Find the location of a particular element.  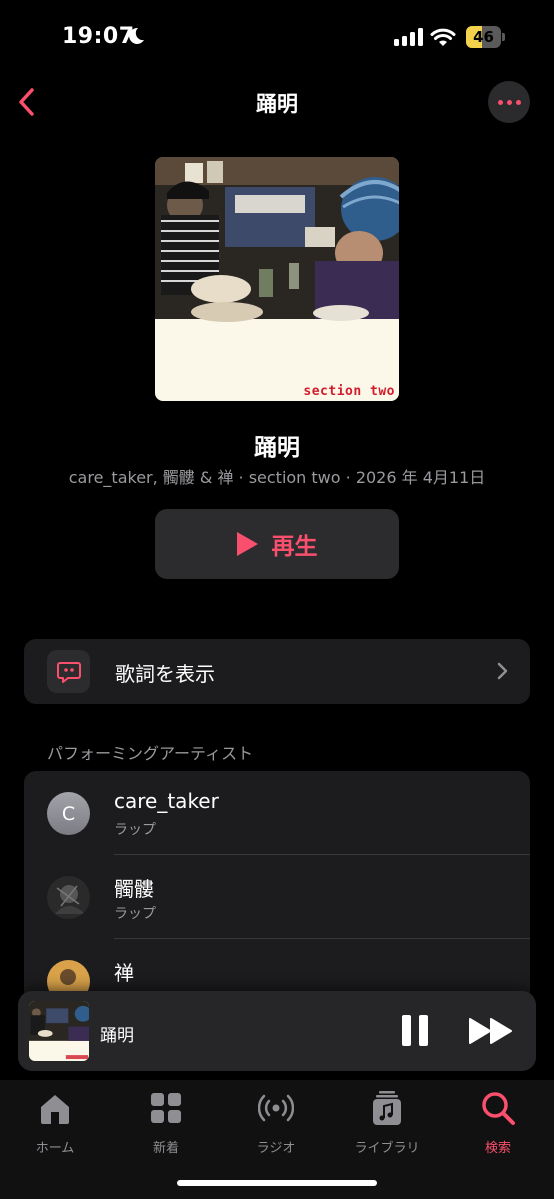

battery-percent: 46 is located at coordinates (483, 37).